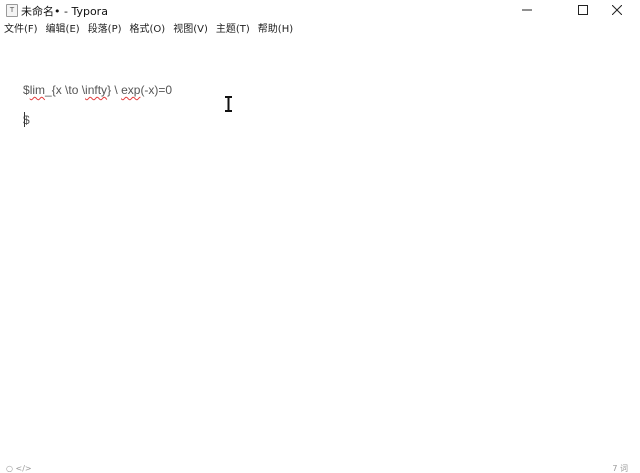 The image size is (640, 473). I want to click on menu-format: 格式(O), so click(148, 30).